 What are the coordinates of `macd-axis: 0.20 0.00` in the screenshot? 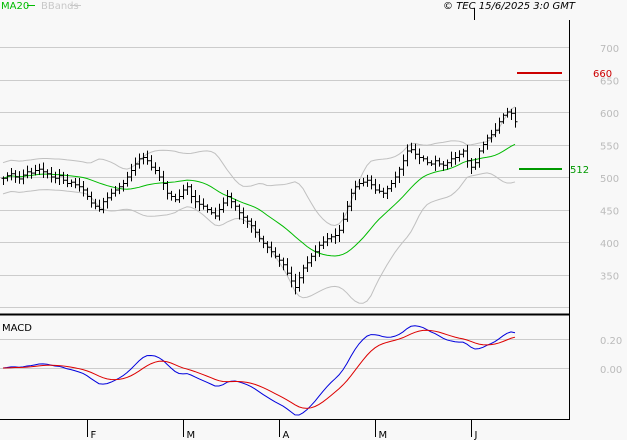 It's located at (611, 356).